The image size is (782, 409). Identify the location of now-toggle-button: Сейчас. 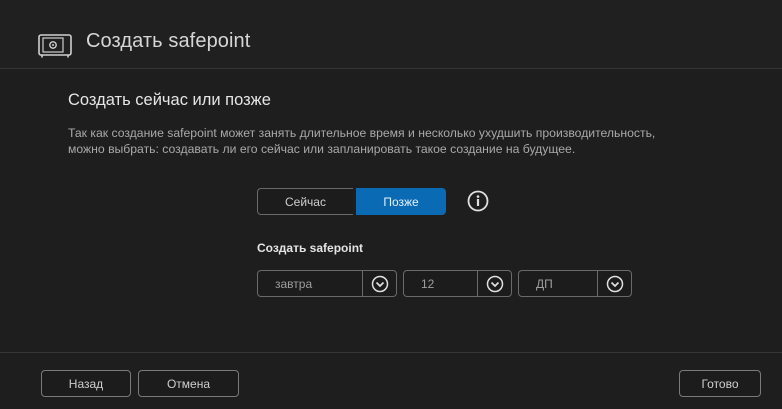
(305, 201).